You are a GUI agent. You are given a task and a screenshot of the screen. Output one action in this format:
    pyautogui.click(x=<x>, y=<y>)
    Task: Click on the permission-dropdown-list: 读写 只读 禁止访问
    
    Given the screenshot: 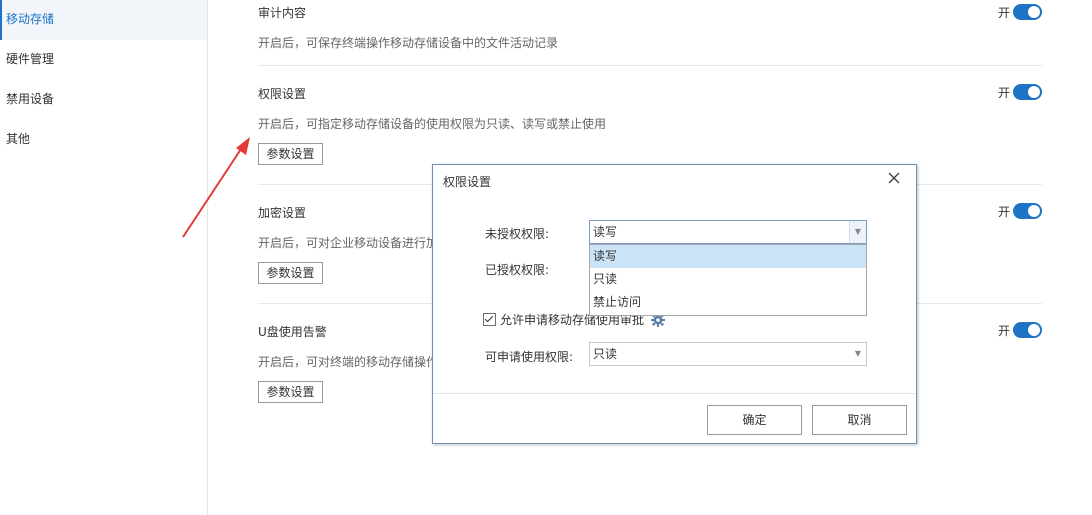 What is the action you would take?
    pyautogui.click(x=728, y=280)
    